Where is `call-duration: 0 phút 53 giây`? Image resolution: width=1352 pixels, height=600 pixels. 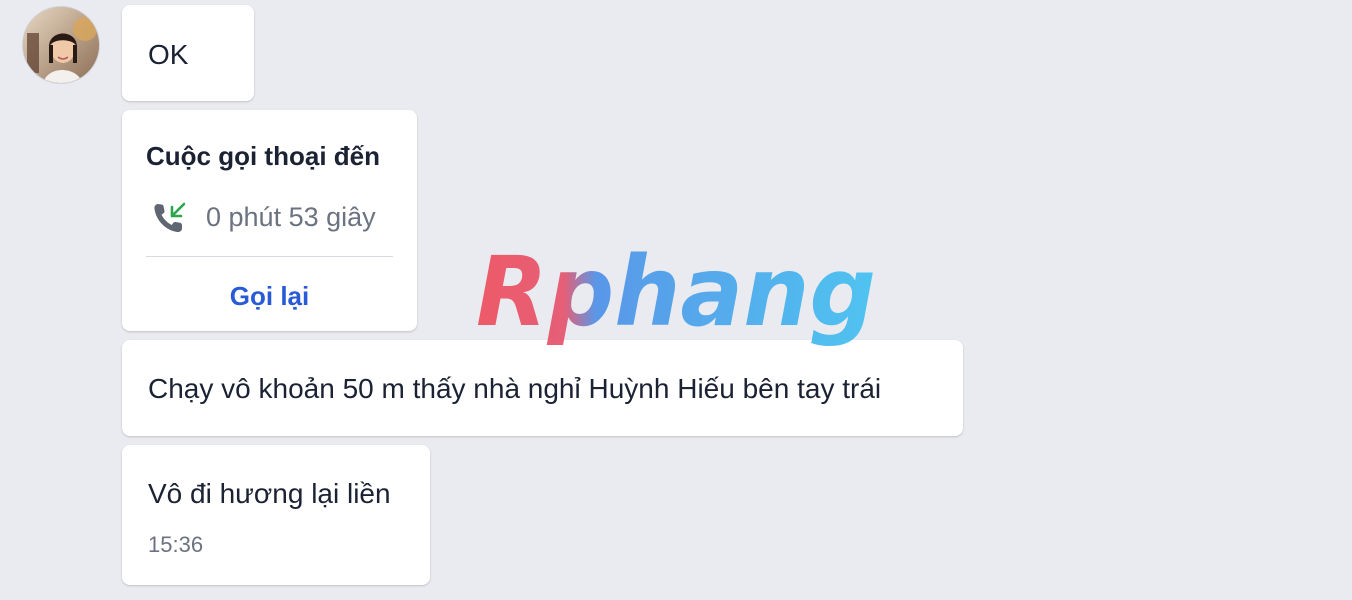 call-duration: 0 phút 53 giây is located at coordinates (291, 217).